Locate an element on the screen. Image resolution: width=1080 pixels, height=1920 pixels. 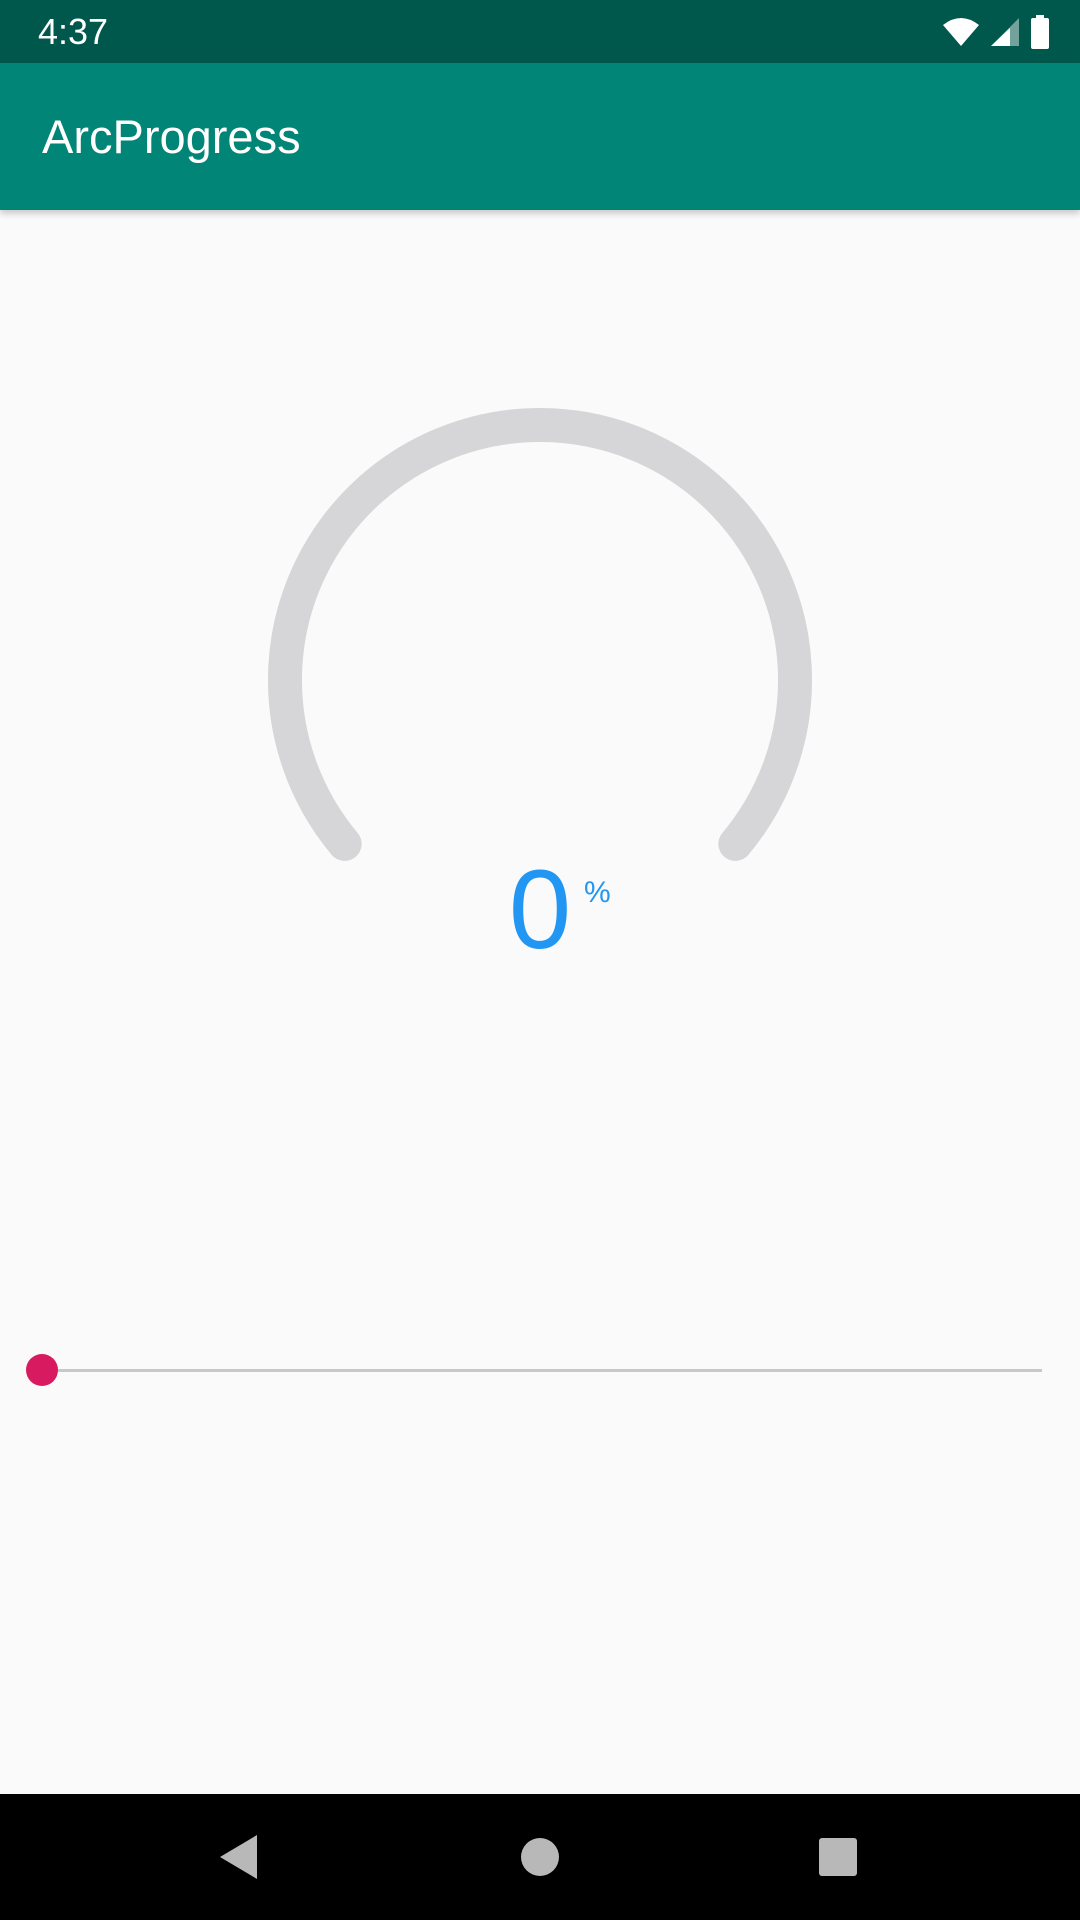
back-button is located at coordinates (239, 1857).